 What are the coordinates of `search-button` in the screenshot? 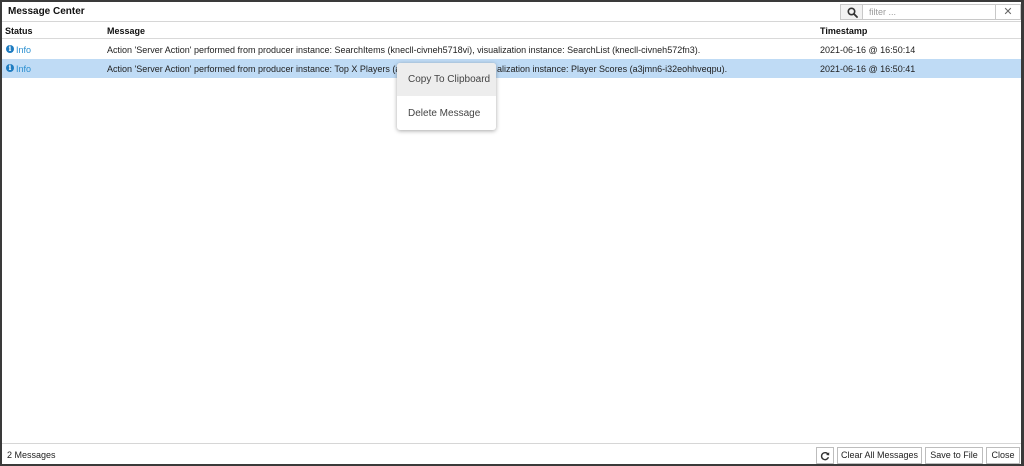 It's located at (851, 12).